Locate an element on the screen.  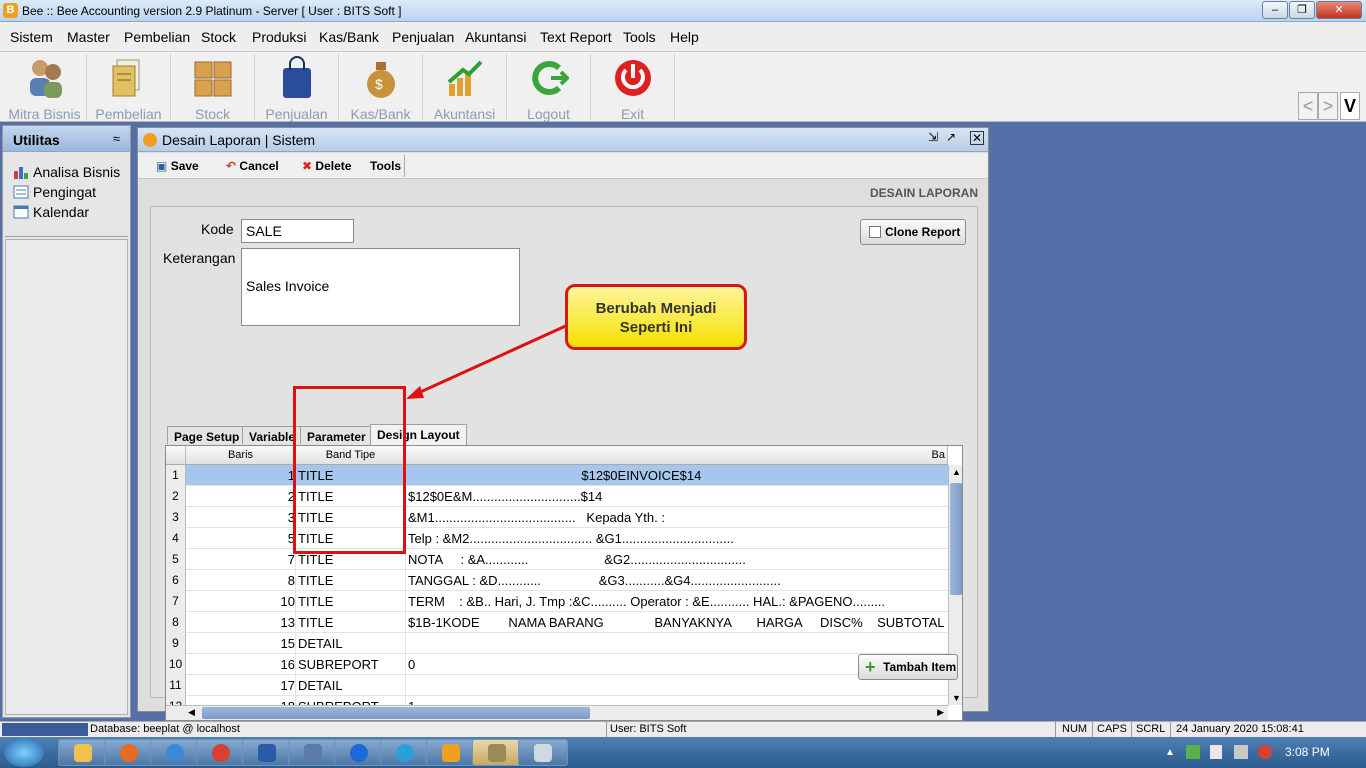
scroll-down-icon: ▼ is located at coordinates (956, 698).